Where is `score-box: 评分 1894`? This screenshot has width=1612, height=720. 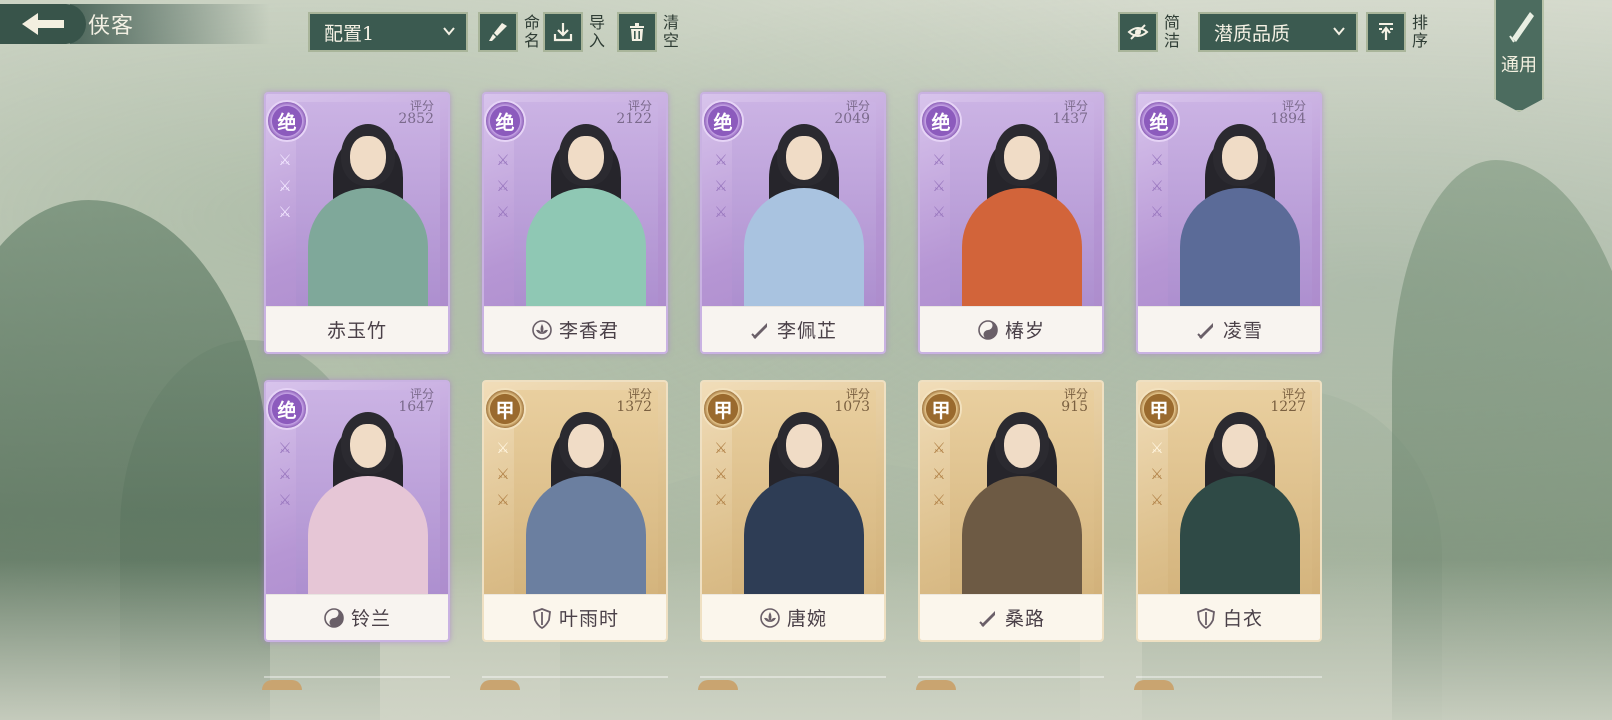 score-box: 评分 1894 is located at coordinates (1288, 113).